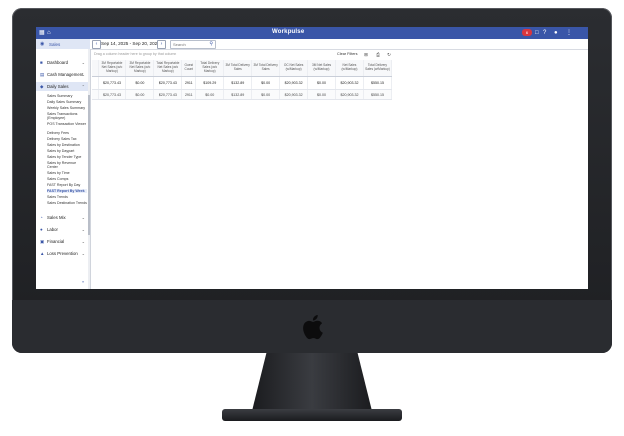  What do you see at coordinates (211, 44) in the screenshot?
I see `search-icon: ⚲` at bounding box center [211, 44].